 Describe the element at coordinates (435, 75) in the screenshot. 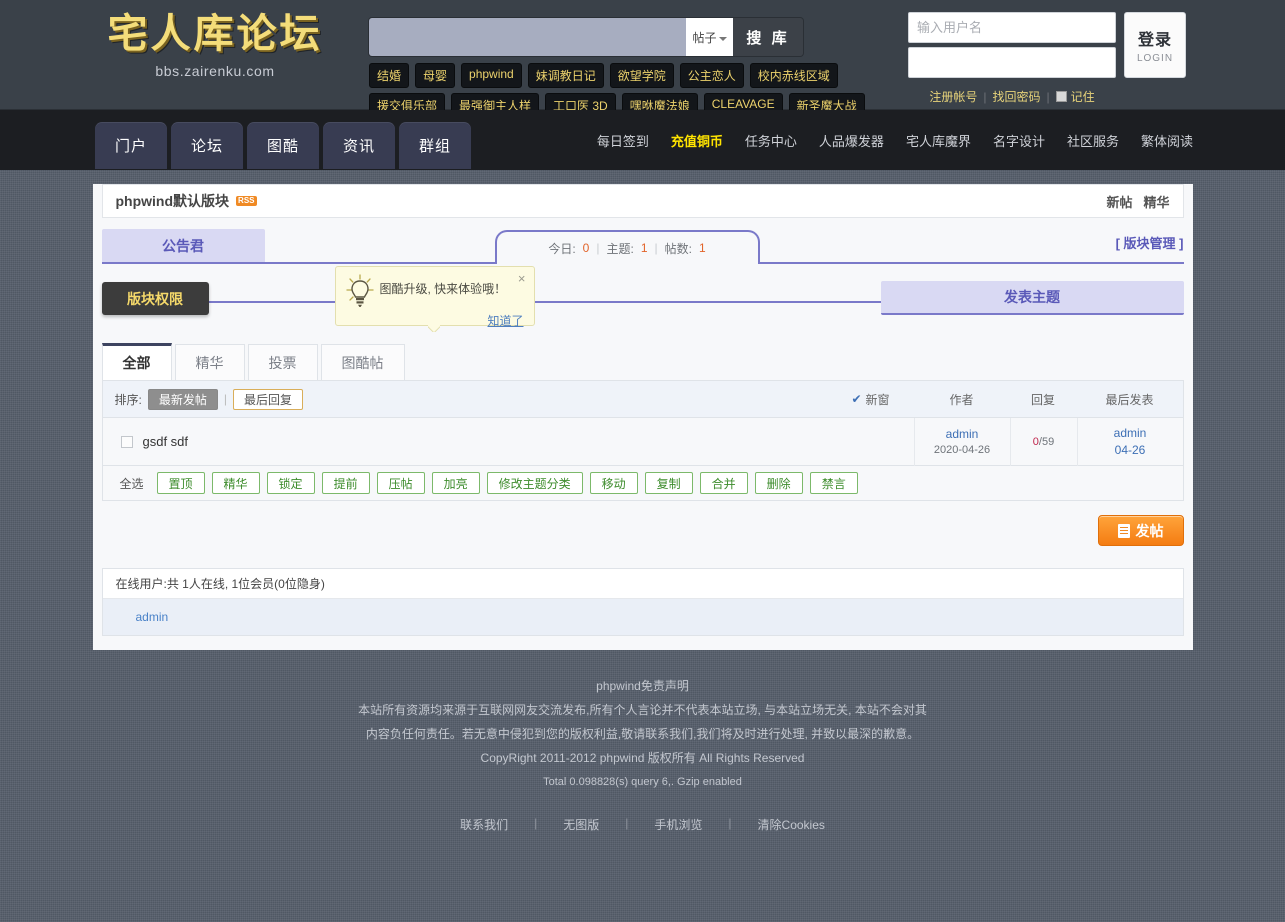

I see `hot-tag: 母婴` at that location.